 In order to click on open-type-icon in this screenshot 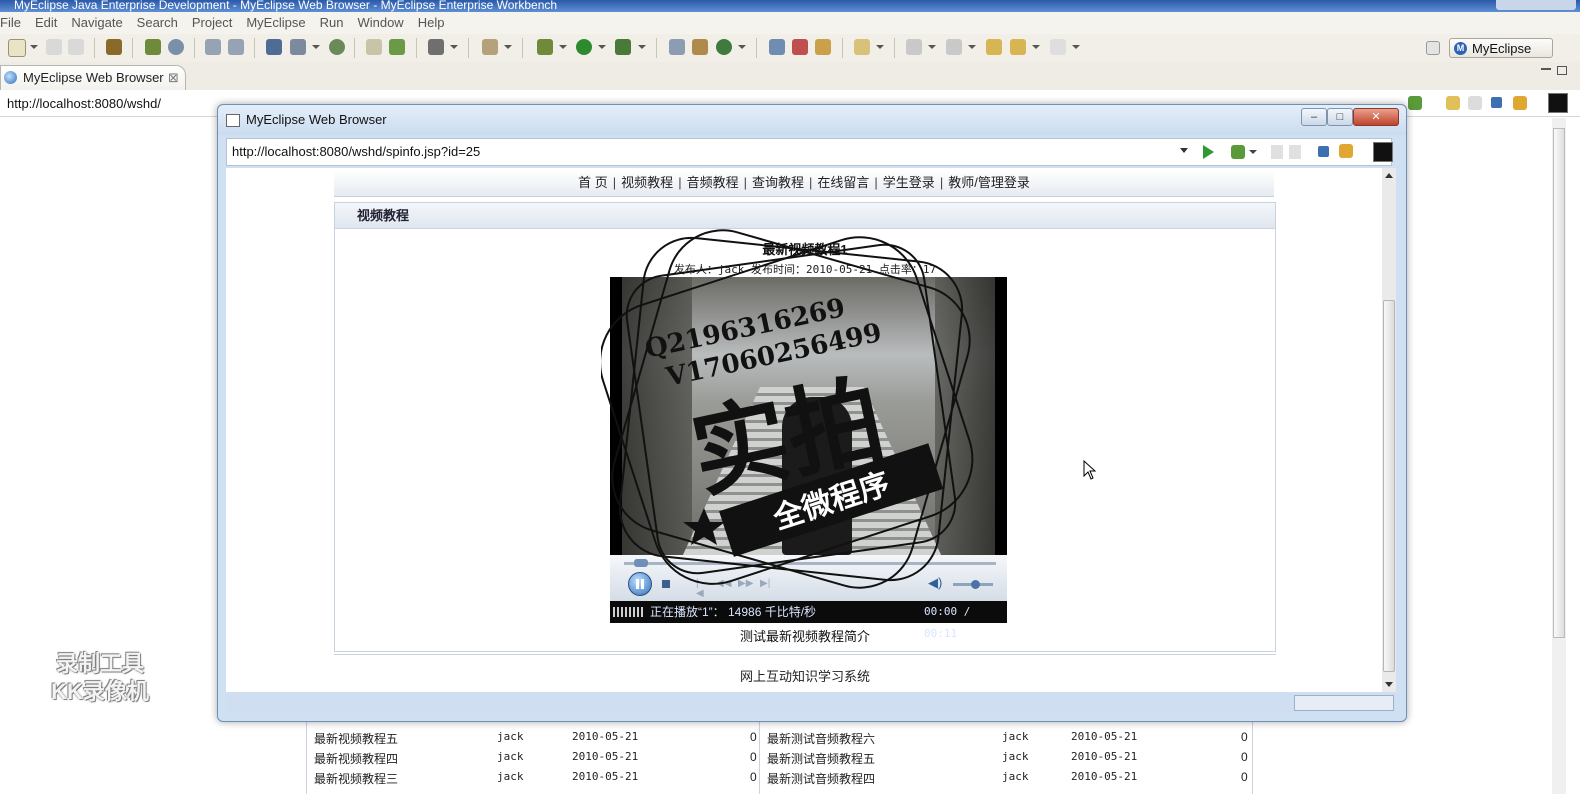, I will do `click(374, 47)`.